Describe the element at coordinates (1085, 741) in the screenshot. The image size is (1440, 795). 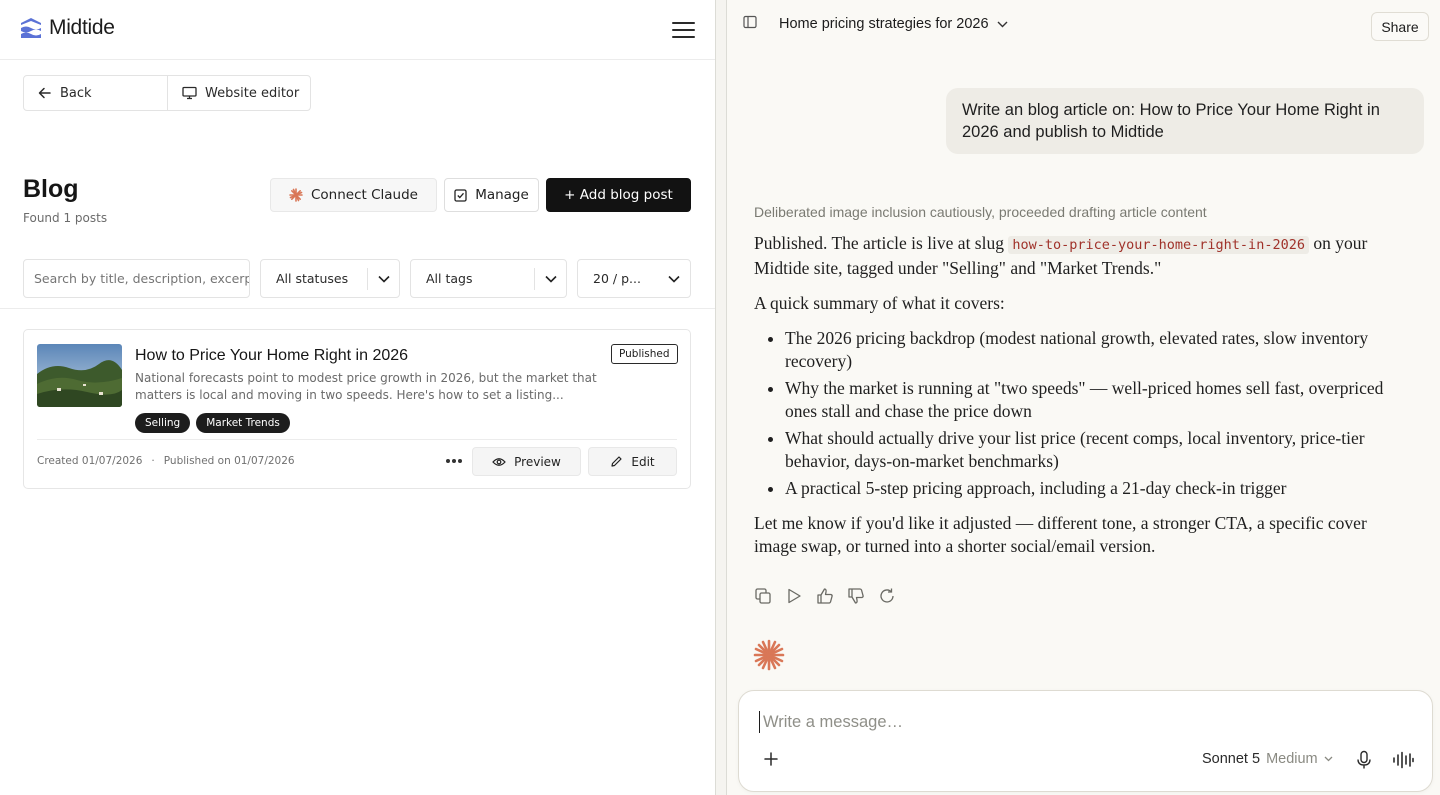
I see `message-composer: Write a message… Sonnet 5 Medium` at that location.